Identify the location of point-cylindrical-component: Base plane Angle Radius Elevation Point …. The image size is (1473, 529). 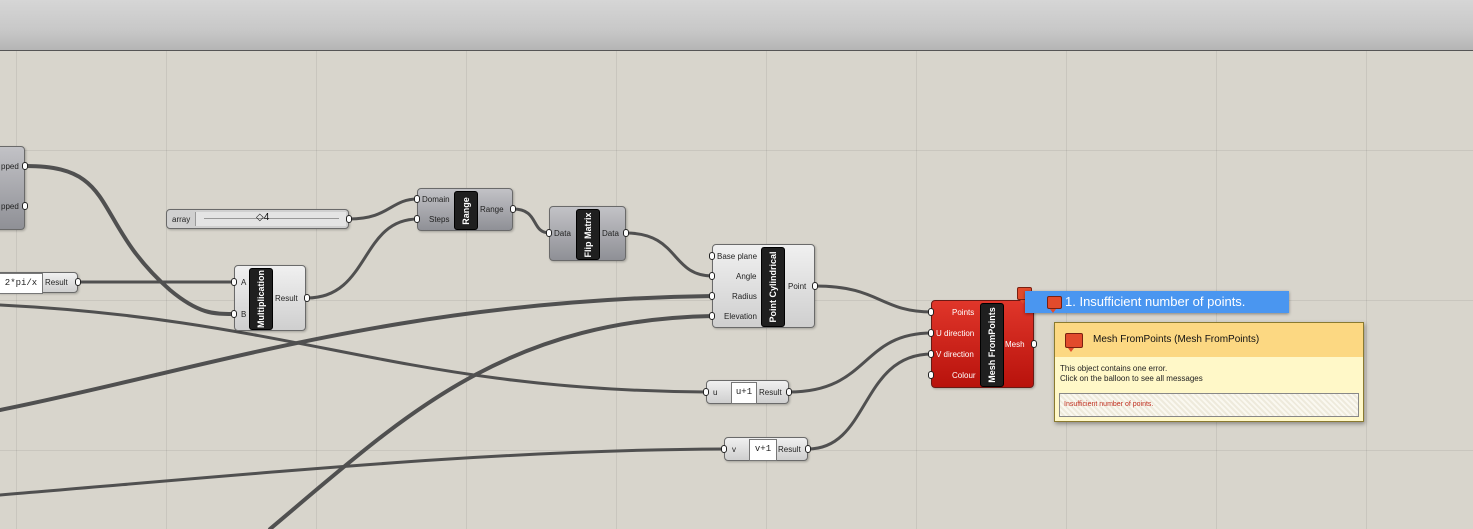
(763, 286).